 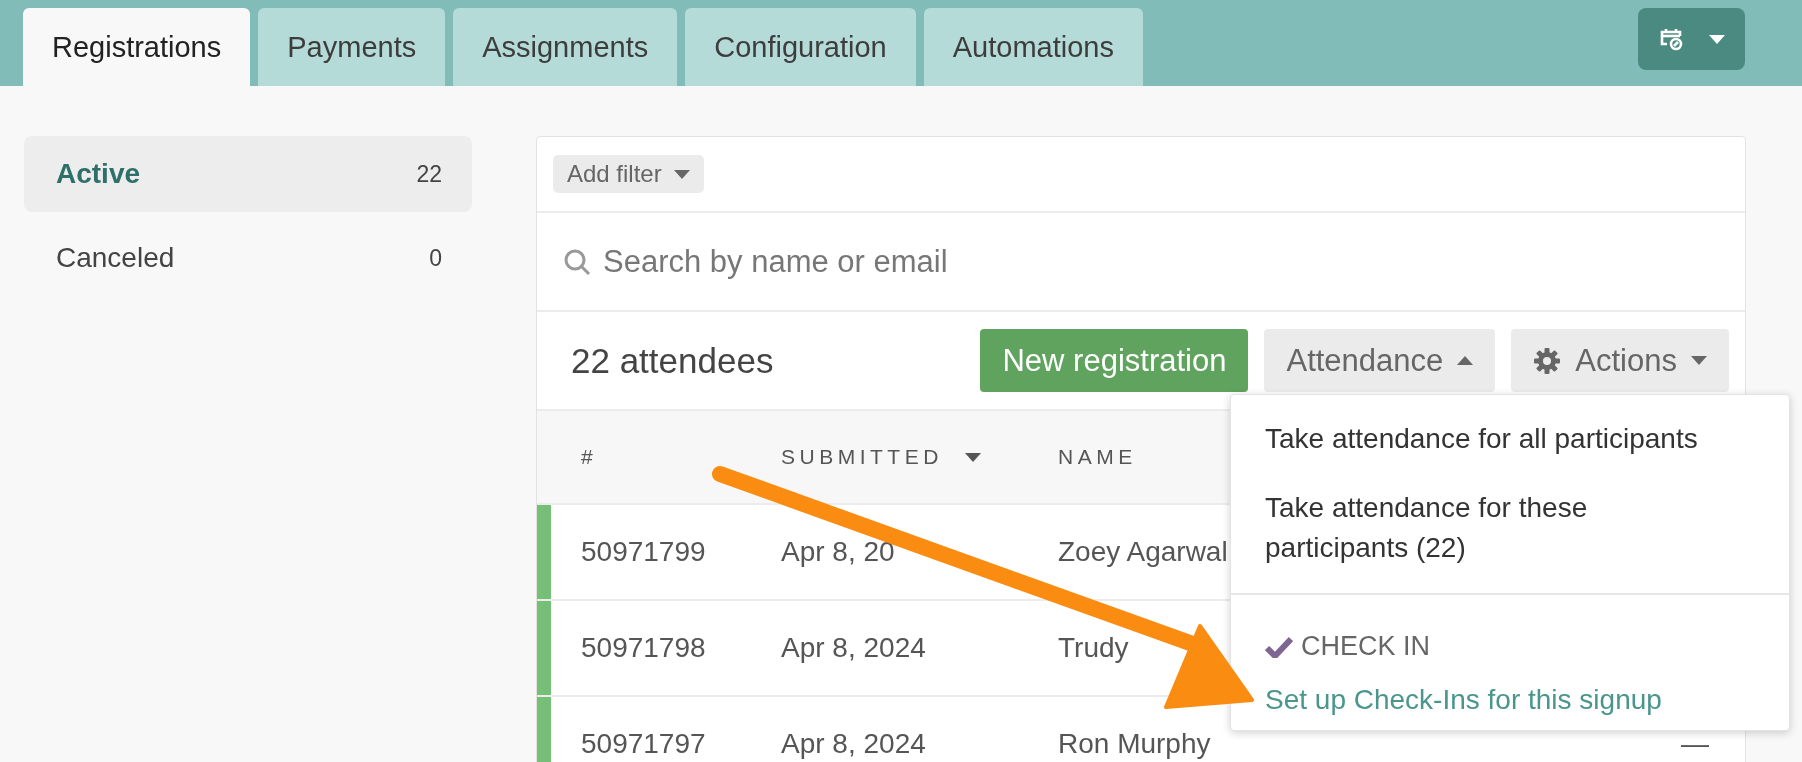 What do you see at coordinates (589, 456) in the screenshot?
I see `column-header: #` at bounding box center [589, 456].